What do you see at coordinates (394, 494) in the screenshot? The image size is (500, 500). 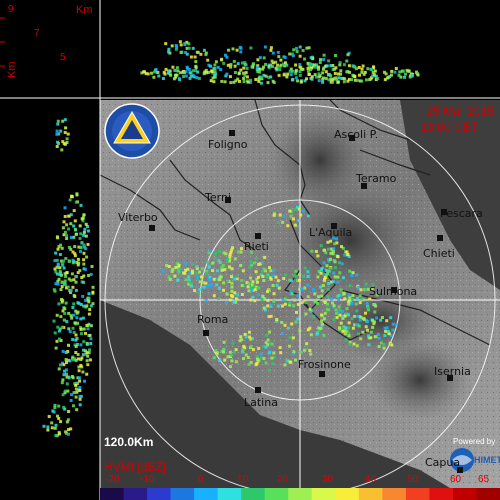 I see `scale-swatch` at bounding box center [394, 494].